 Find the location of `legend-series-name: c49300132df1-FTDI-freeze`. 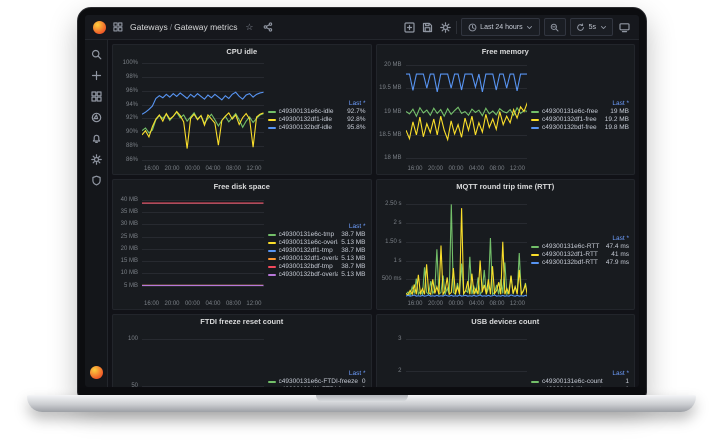

legend-series-name: c49300132df1-FTDI-freeze is located at coordinates (319, 386).